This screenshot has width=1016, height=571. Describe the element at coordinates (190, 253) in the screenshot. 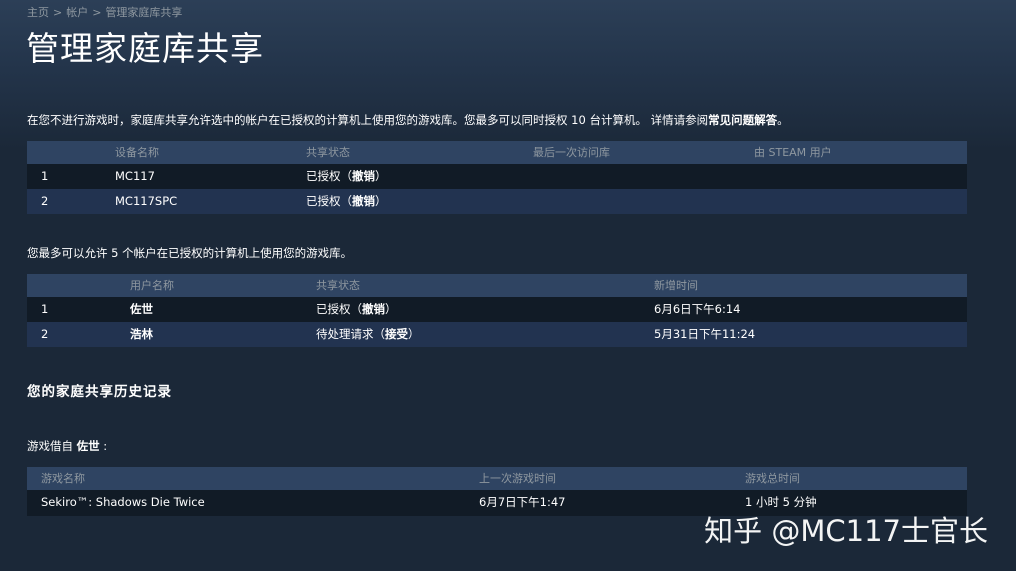

I see `accounts-intro-text: 您最多可以允许 5 个帐户在已授权的计算机上使用您的游戏库。` at that location.